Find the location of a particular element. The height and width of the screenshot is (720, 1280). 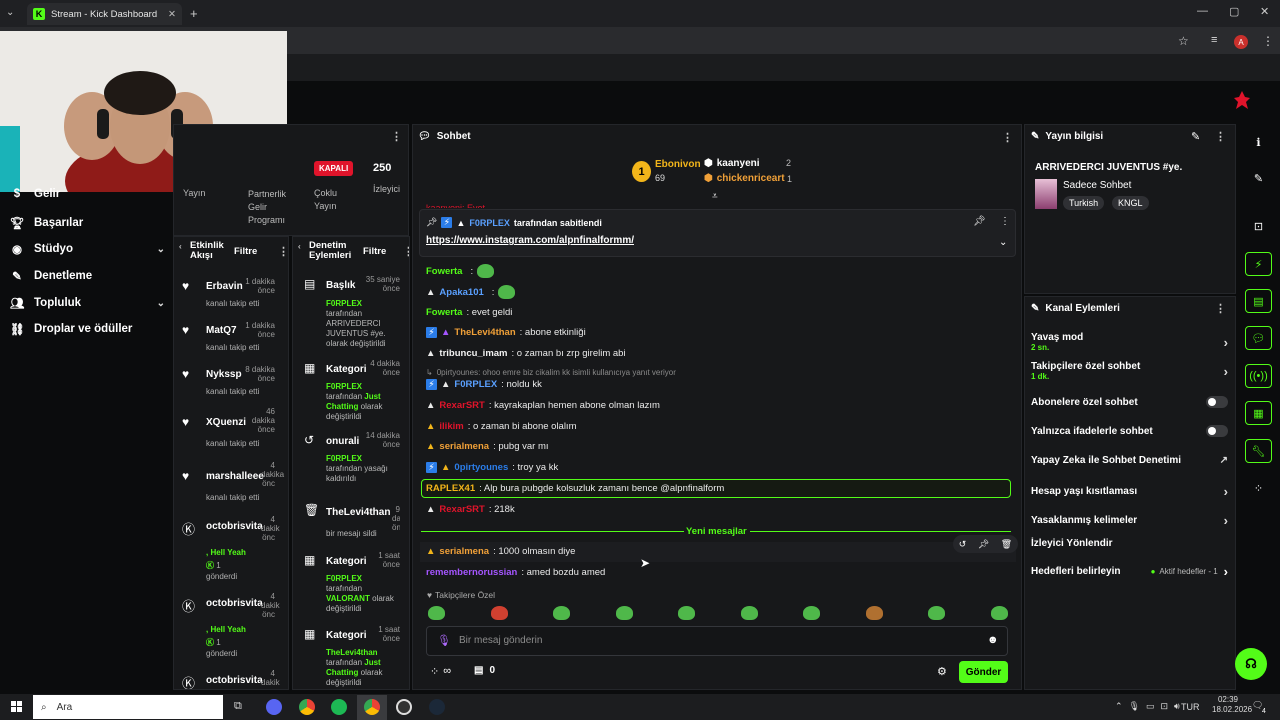

notes-icon: ▤ is located at coordinates (1258, 301).